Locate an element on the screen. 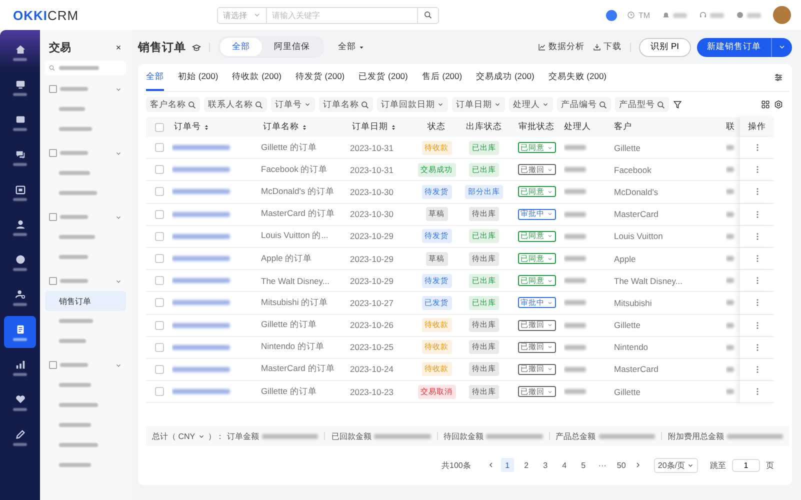 Image resolution: width=801 pixels, height=500 pixels. page-button: 3 is located at coordinates (545, 465).